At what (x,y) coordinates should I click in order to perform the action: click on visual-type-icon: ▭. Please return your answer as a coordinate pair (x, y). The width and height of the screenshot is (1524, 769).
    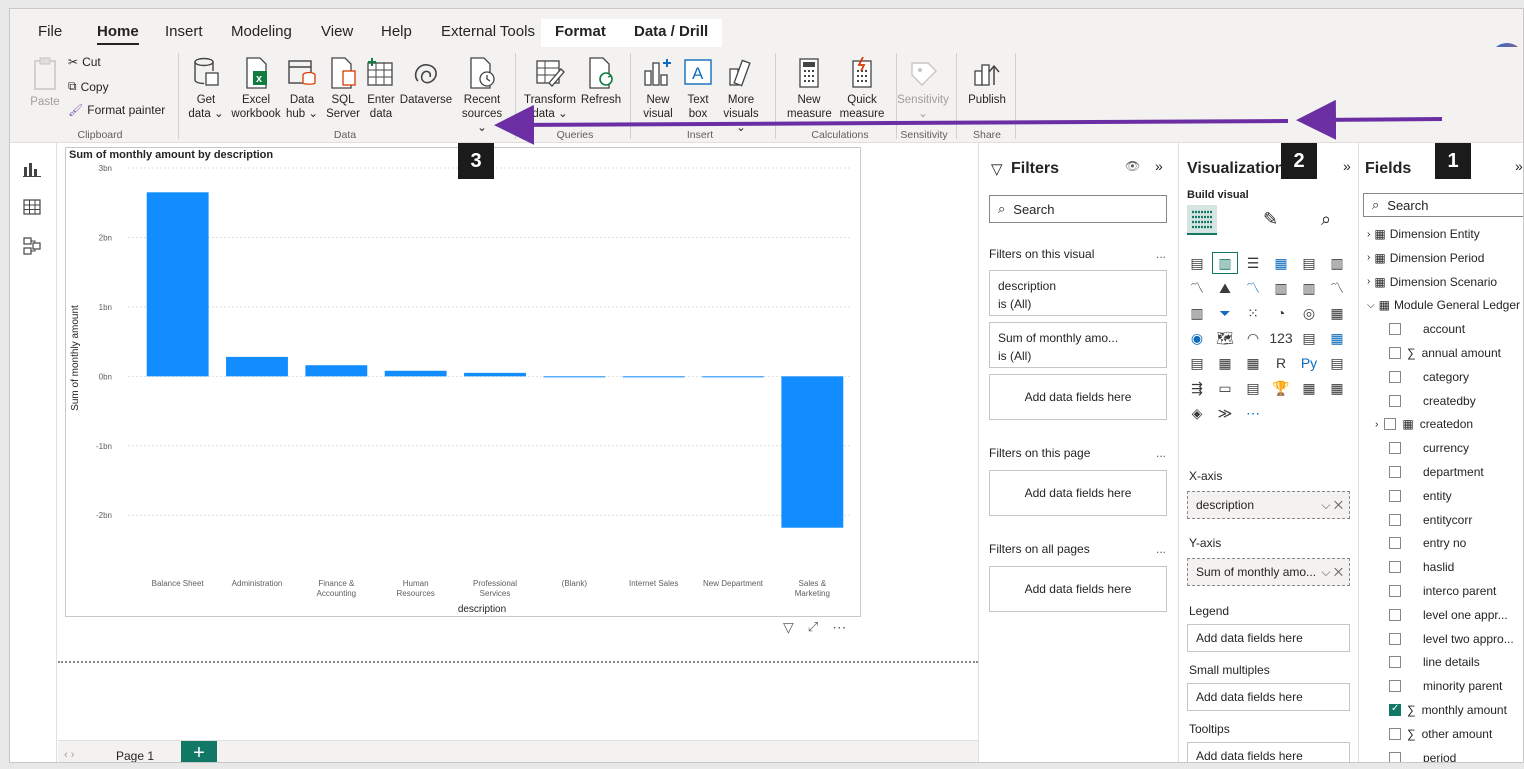
    Looking at the image, I should click on (1225, 388).